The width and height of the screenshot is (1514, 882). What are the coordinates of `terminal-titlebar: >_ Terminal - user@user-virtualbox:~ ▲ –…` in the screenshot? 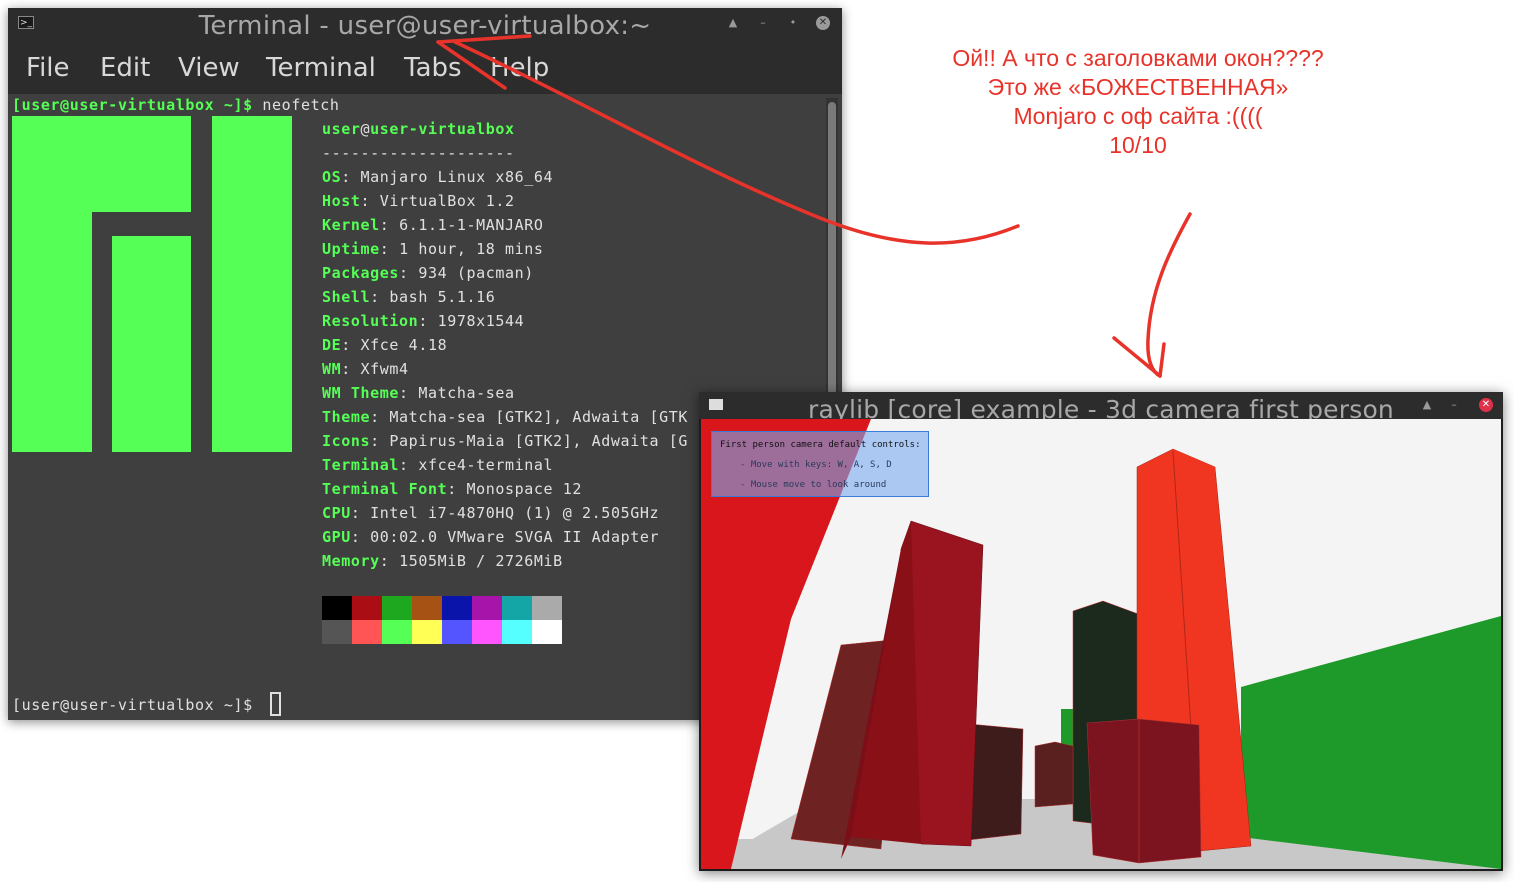 It's located at (425, 26).